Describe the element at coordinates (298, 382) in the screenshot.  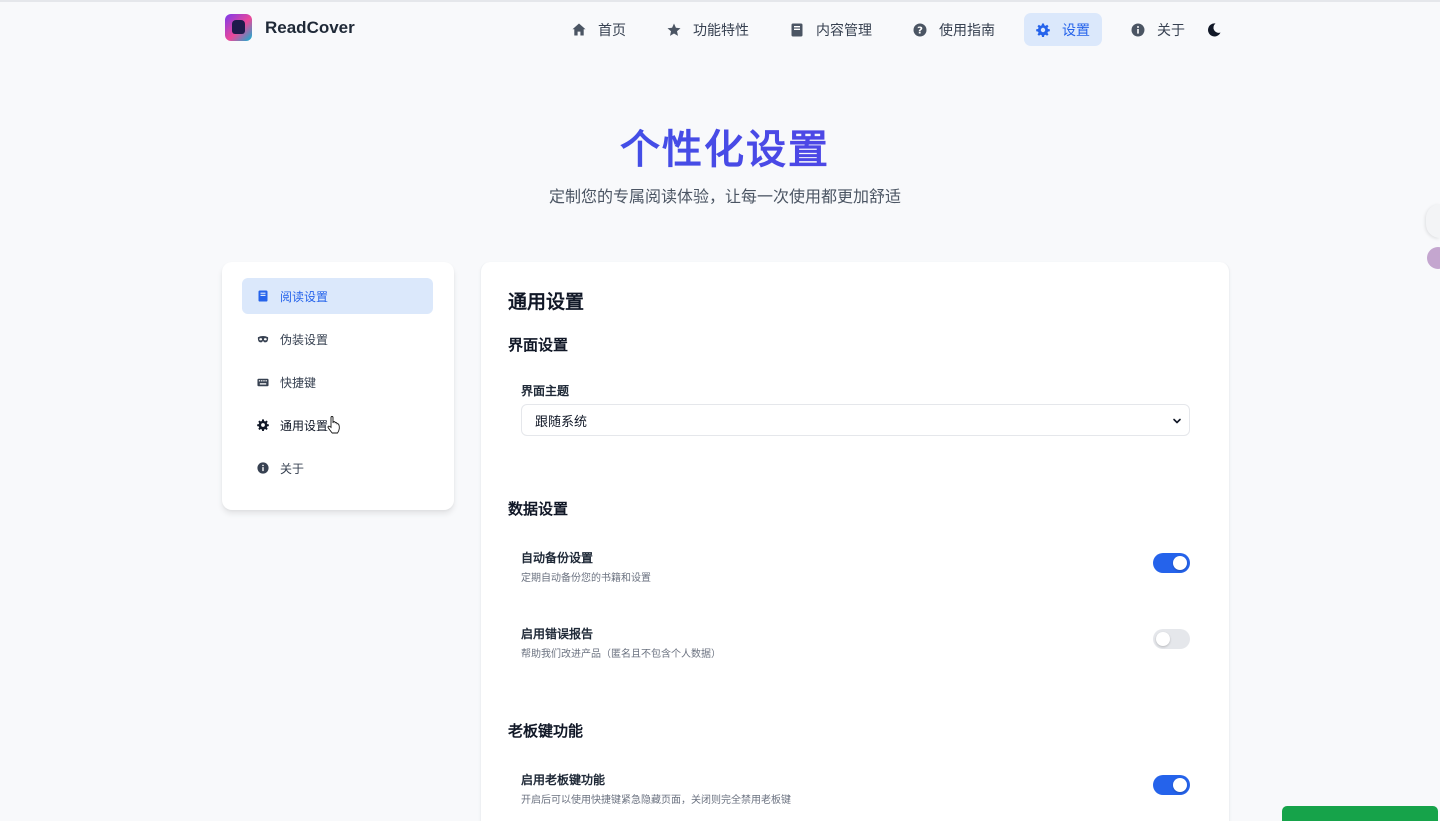
I see `sidebar-item-label: 快捷键` at that location.